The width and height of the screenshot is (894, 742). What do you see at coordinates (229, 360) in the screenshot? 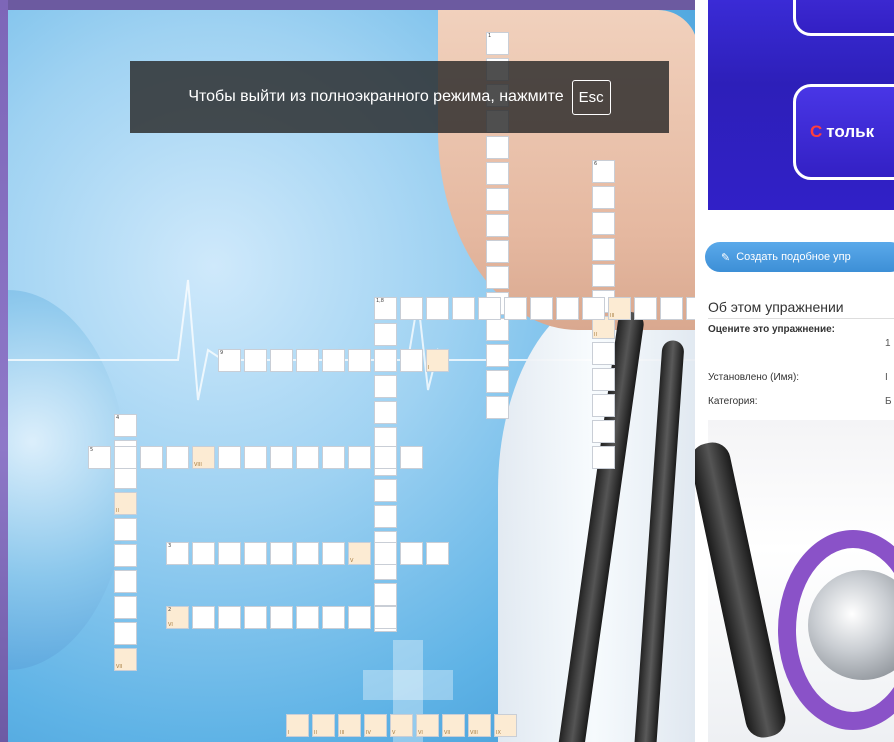
I see `crossword-cell: 9` at bounding box center [229, 360].